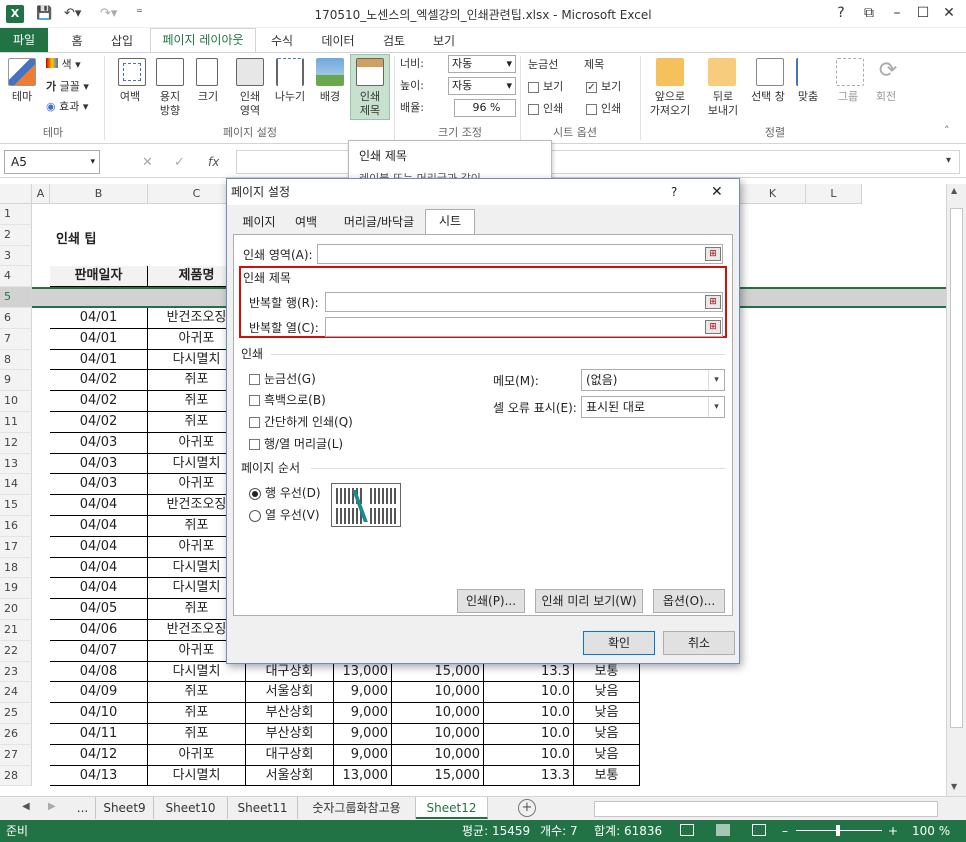  Describe the element at coordinates (16, 589) in the screenshot. I see `row-header: 19` at that location.